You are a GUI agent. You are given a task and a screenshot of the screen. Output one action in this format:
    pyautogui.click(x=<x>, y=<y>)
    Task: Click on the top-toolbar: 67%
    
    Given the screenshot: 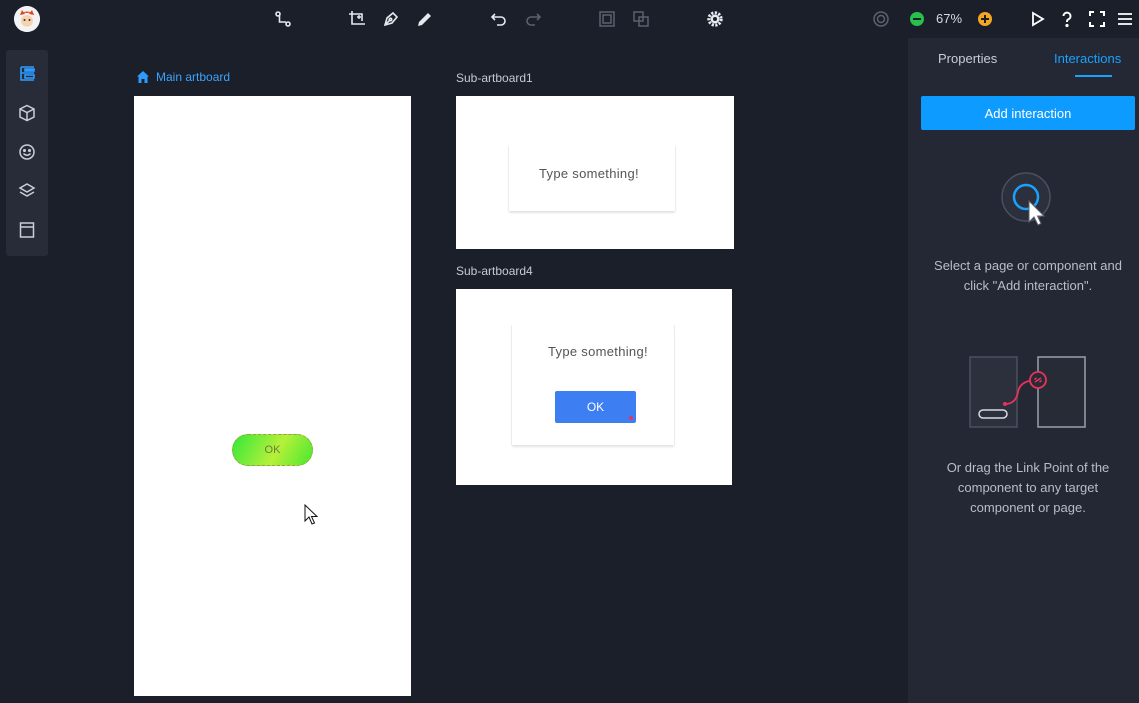 What is the action you would take?
    pyautogui.click(x=569, y=19)
    